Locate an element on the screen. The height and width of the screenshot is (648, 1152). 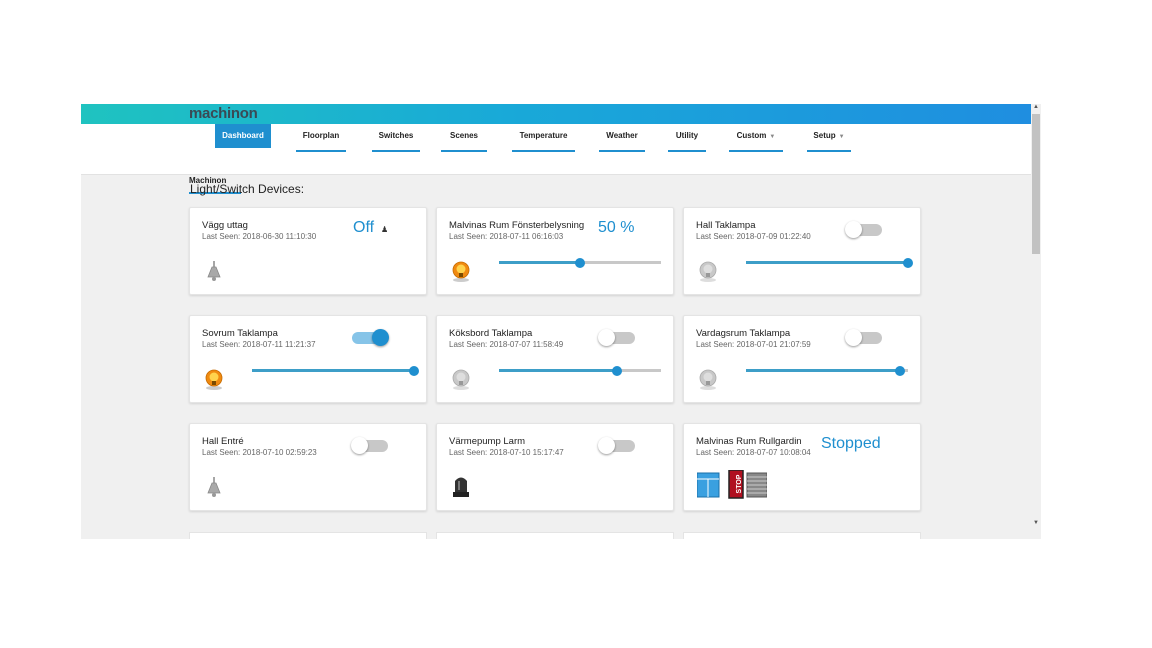
nav-label: Utility is located at coordinates (687, 135).